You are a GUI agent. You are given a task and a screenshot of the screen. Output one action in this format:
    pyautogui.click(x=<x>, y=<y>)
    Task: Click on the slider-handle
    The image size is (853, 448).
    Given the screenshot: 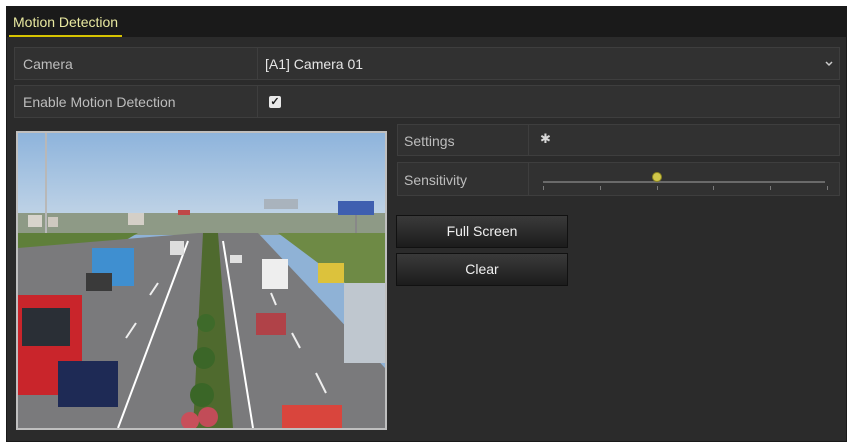 What is the action you would take?
    pyautogui.click(x=657, y=177)
    